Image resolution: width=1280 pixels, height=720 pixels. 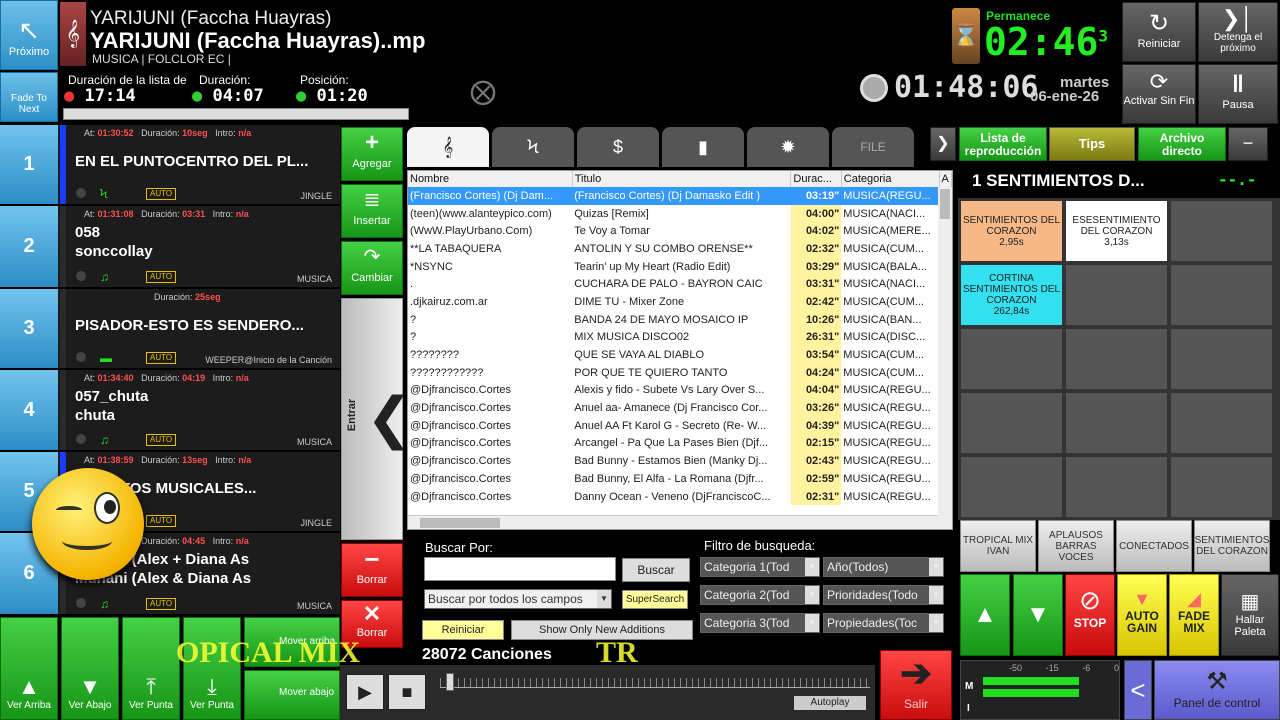 I want to click on col-titulo: Titulo, so click(x=682, y=179).